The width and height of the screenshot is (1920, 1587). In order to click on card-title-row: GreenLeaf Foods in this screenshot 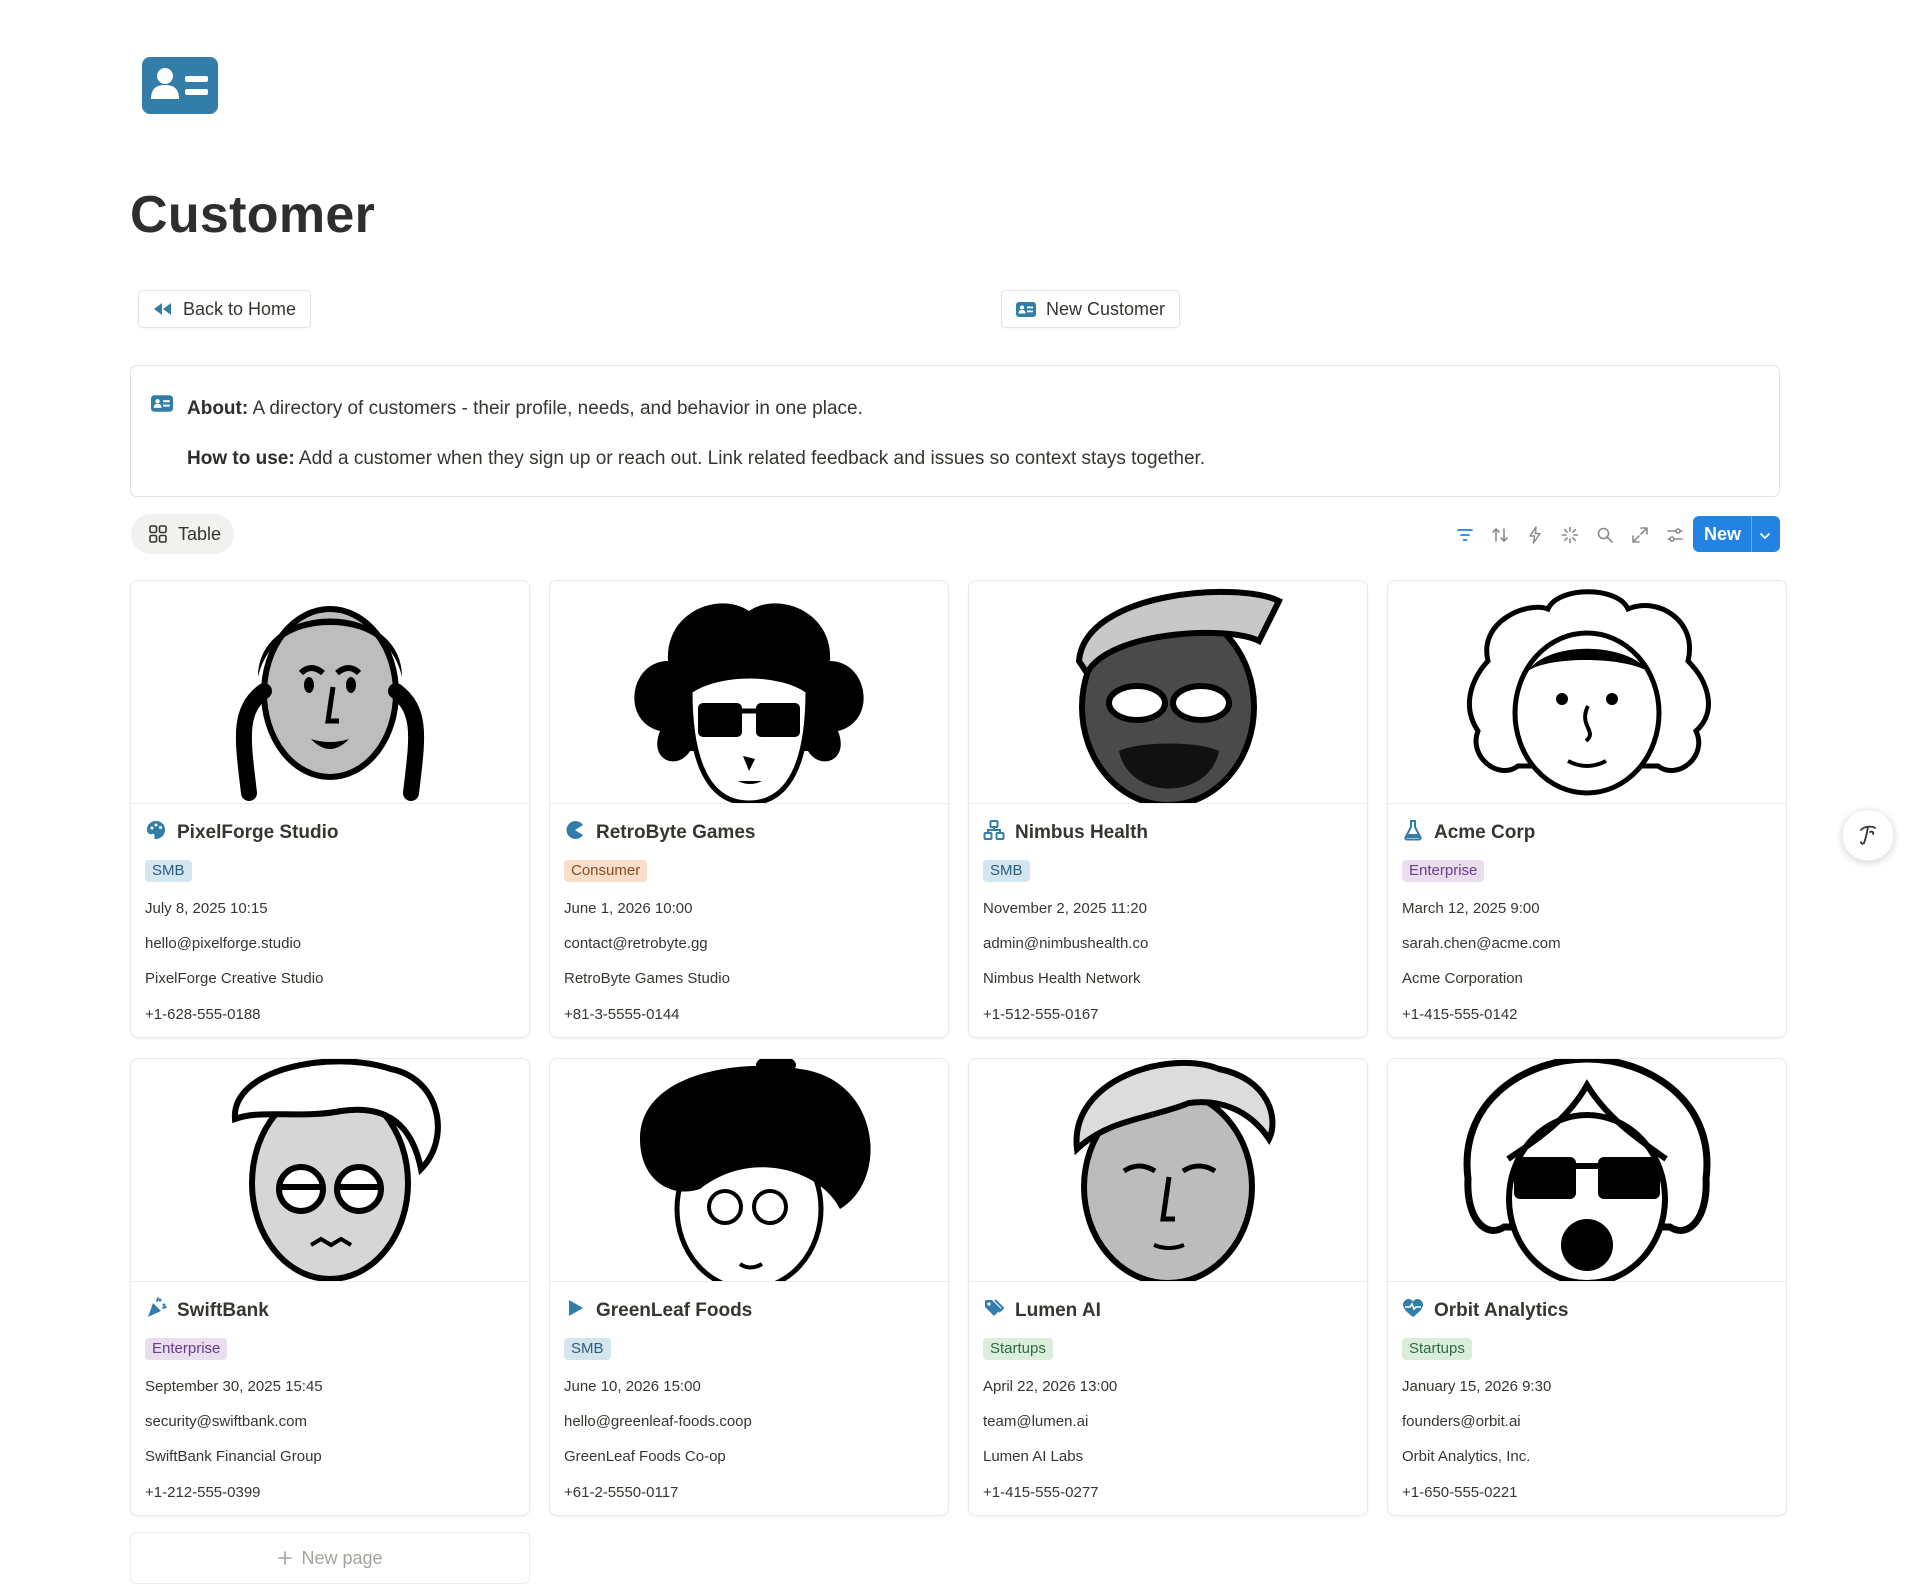, I will do `click(658, 1310)`.